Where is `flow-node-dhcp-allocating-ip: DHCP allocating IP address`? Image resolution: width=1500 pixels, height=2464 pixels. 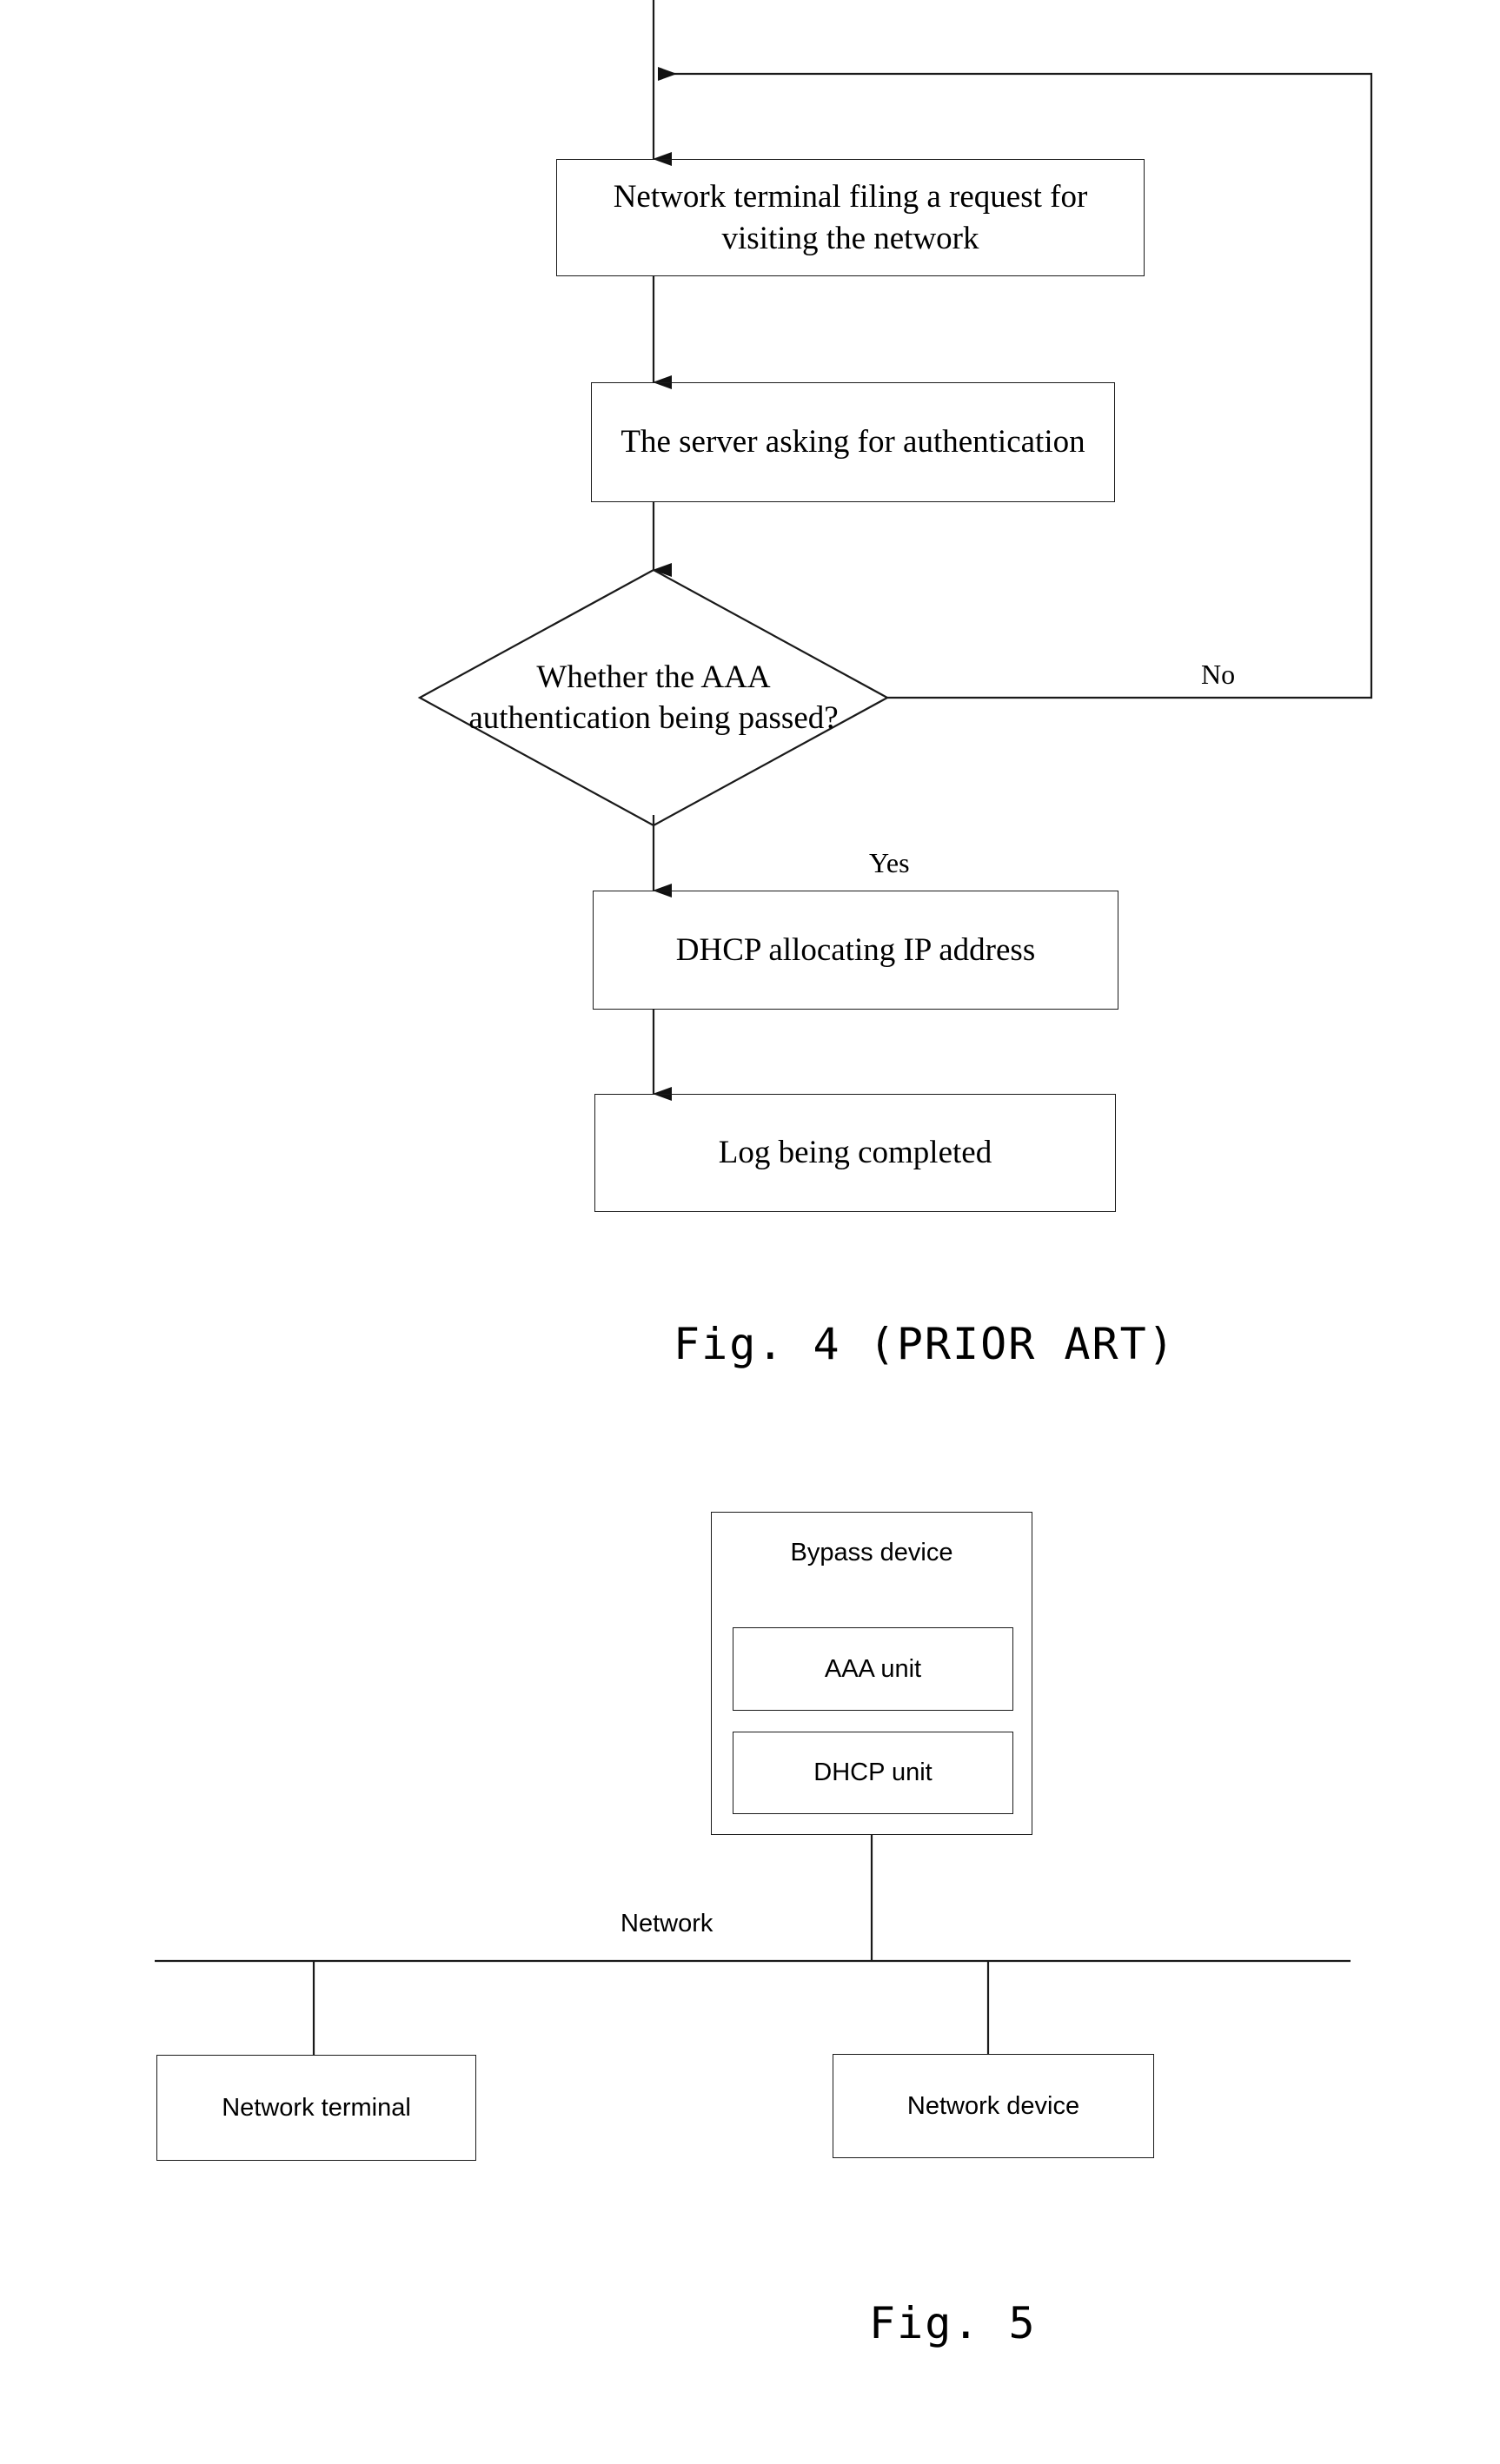 flow-node-dhcp-allocating-ip: DHCP allocating IP address is located at coordinates (855, 950).